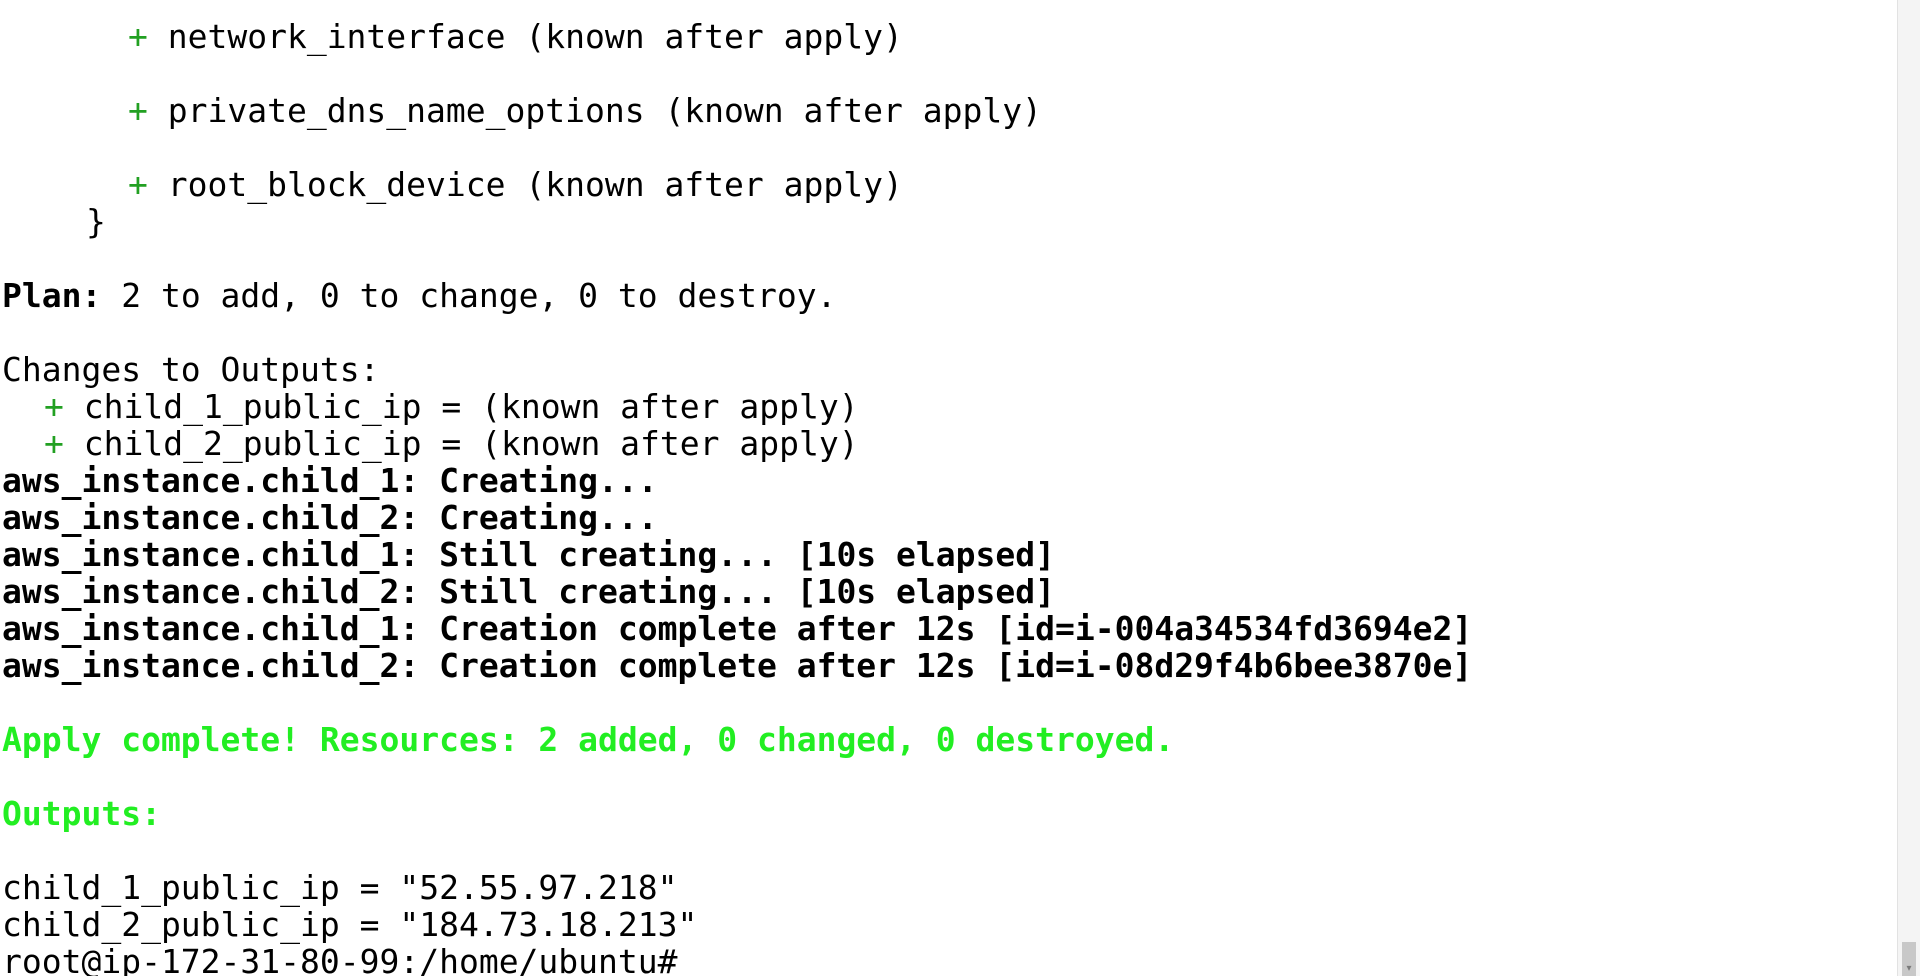  I want to click on terminal-line: + root_block_device (known after apply), so click(515, 184).